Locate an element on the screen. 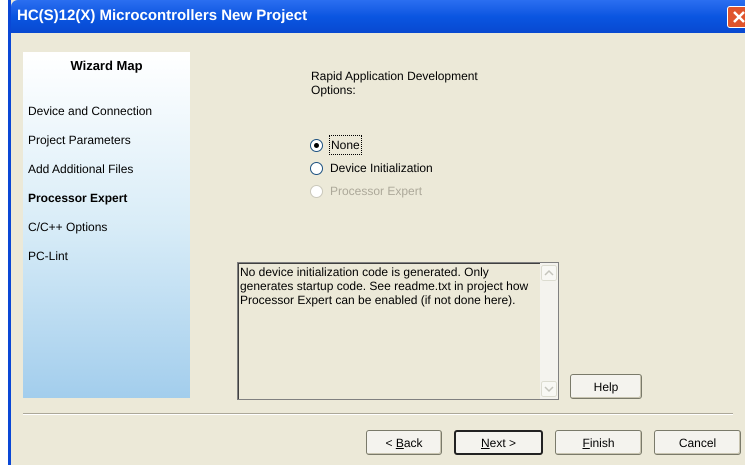 Image resolution: width=745 pixels, height=465 pixels. scroll-up-icon is located at coordinates (549, 273).